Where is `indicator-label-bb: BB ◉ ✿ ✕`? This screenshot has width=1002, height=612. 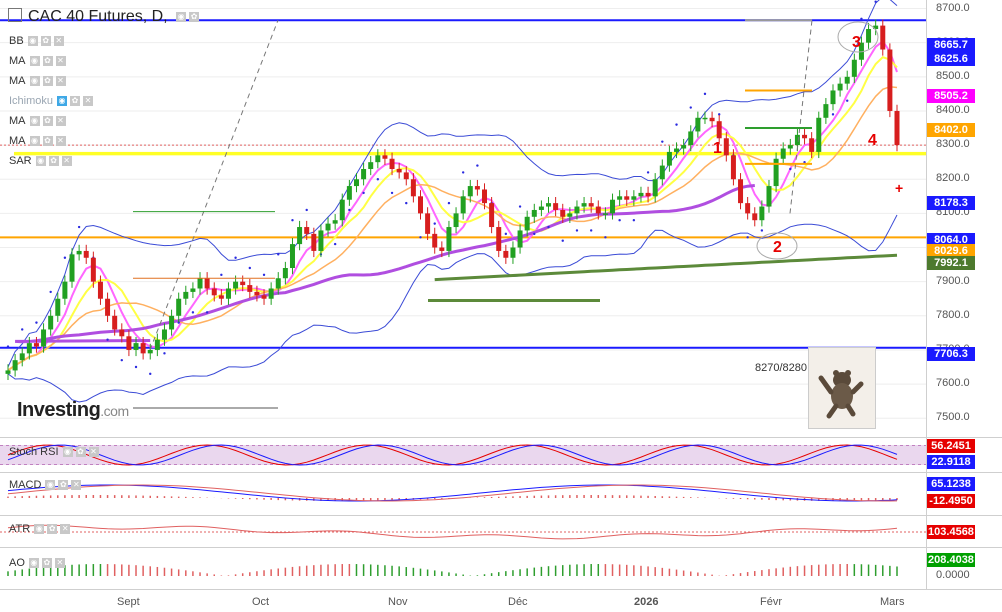
indicator-label-bb: BB ◉ ✿ ✕ is located at coordinates (38, 41).